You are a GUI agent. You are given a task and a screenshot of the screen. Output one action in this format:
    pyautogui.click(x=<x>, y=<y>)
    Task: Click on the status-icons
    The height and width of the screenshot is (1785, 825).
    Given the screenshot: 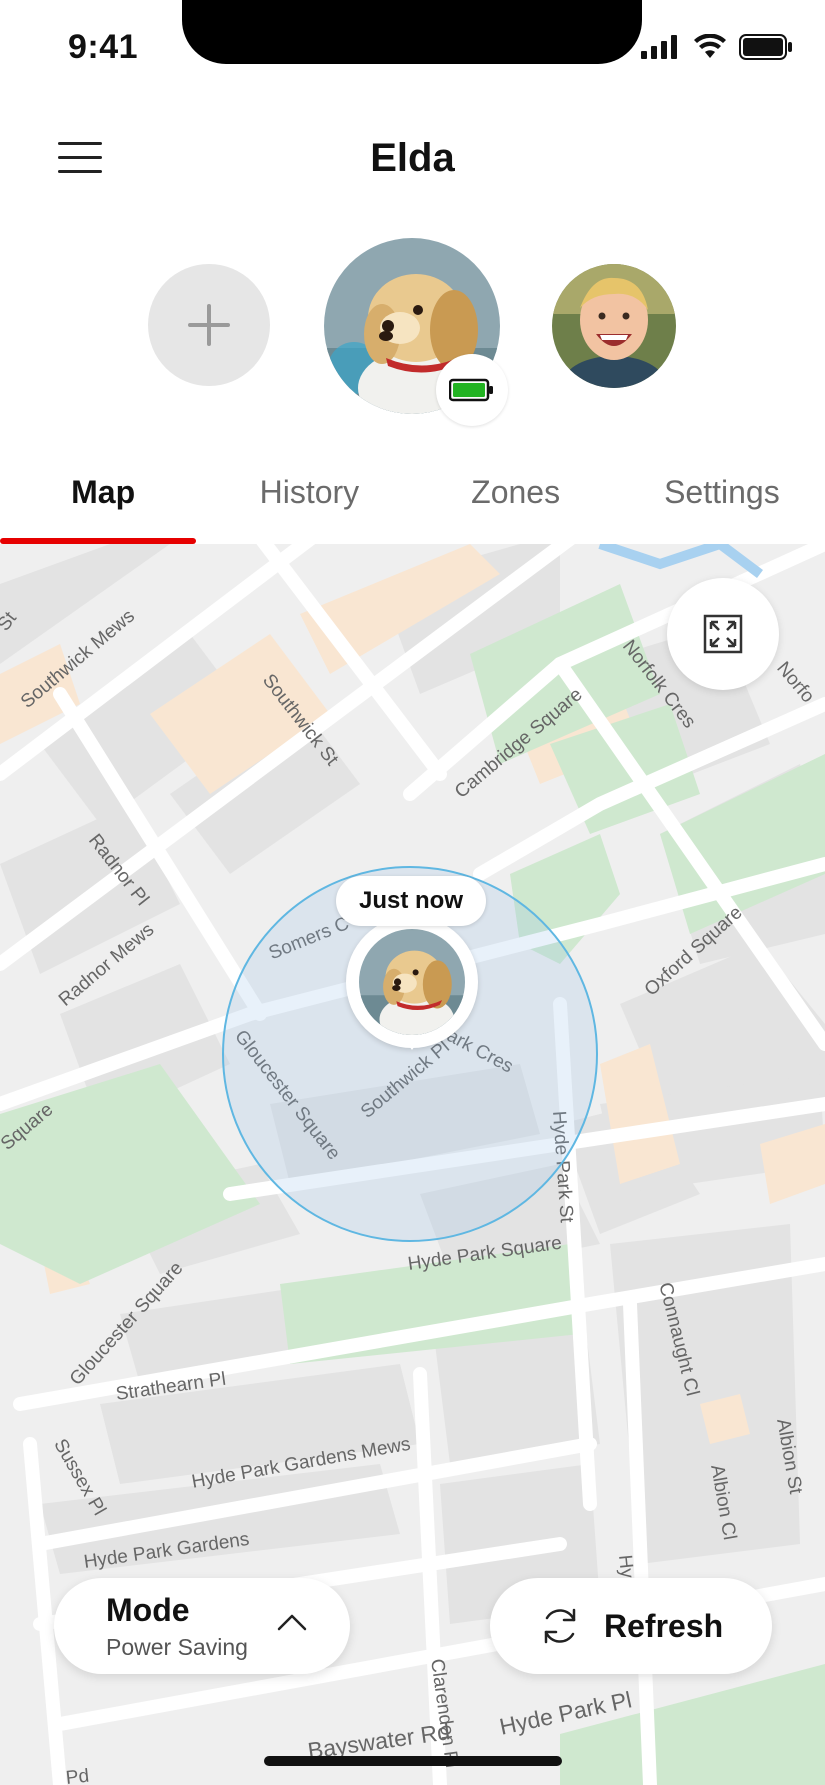 What is the action you would take?
    pyautogui.click(x=717, y=47)
    